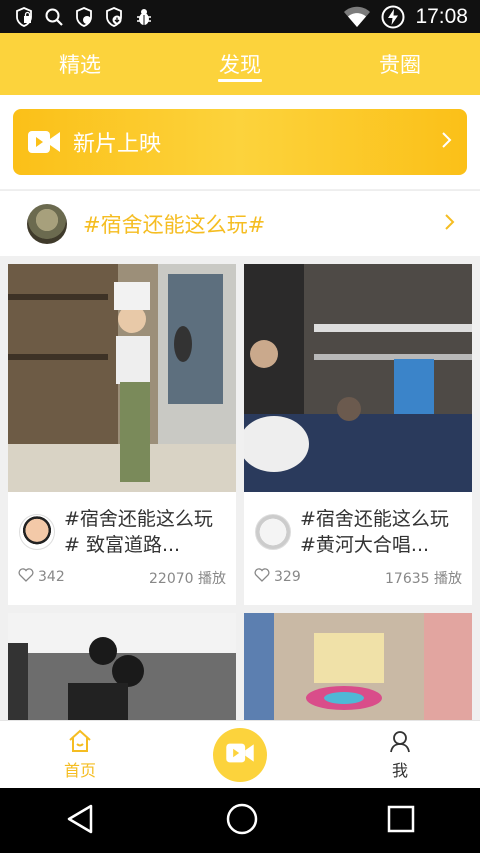 Image resolution: width=480 pixels, height=853 pixels. I want to click on wifi-icon, so click(357, 16).